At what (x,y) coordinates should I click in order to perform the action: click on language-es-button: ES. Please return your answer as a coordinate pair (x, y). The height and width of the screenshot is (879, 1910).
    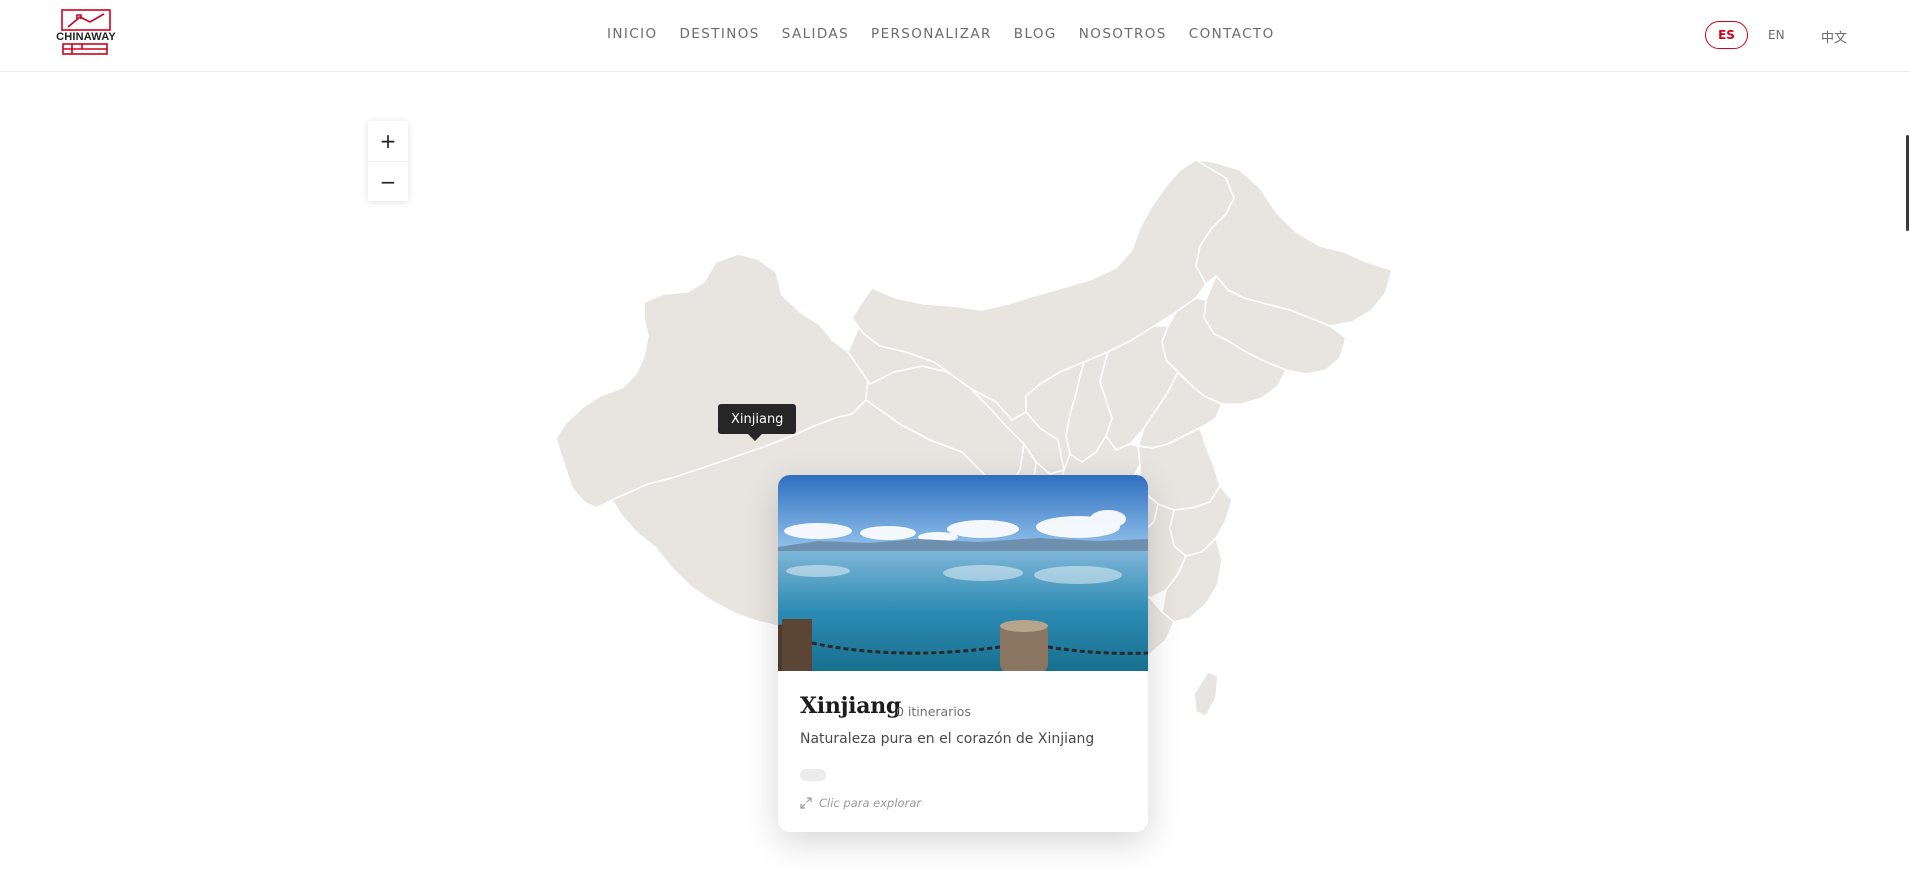
    Looking at the image, I should click on (1726, 35).